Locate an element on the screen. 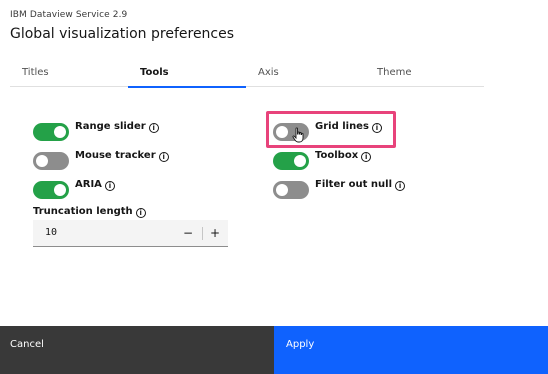 The width and height of the screenshot is (548, 374). truncation-length-label: Truncation length is located at coordinates (83, 211).